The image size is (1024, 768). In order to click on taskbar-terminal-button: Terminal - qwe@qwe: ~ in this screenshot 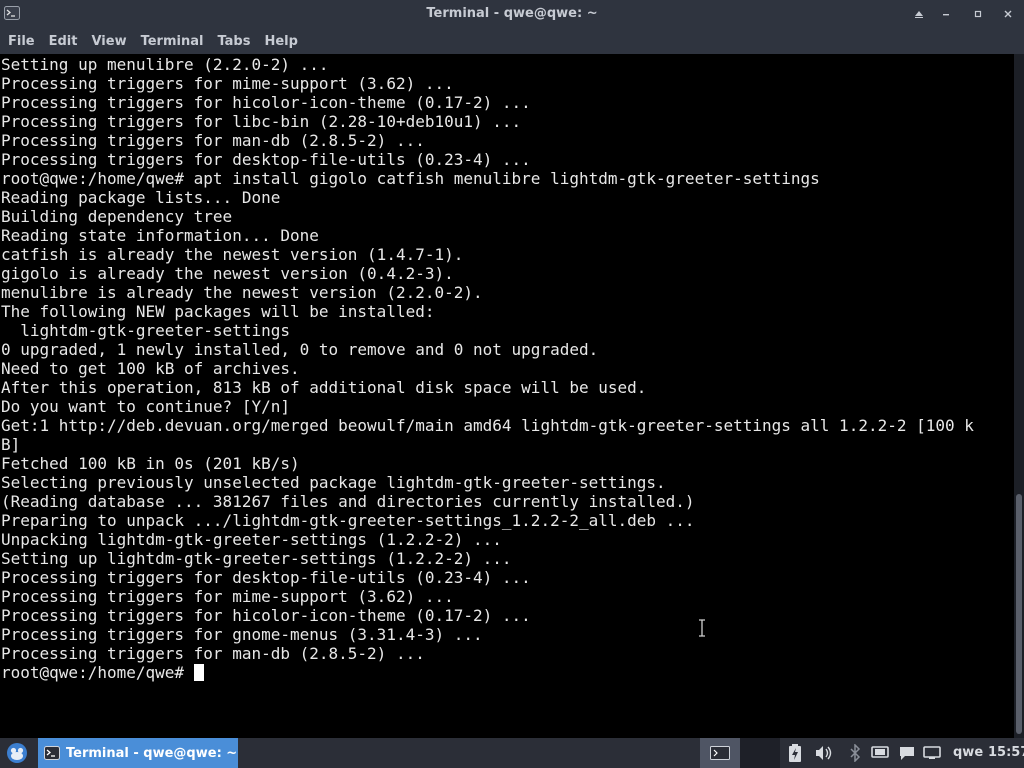, I will do `click(138, 753)`.